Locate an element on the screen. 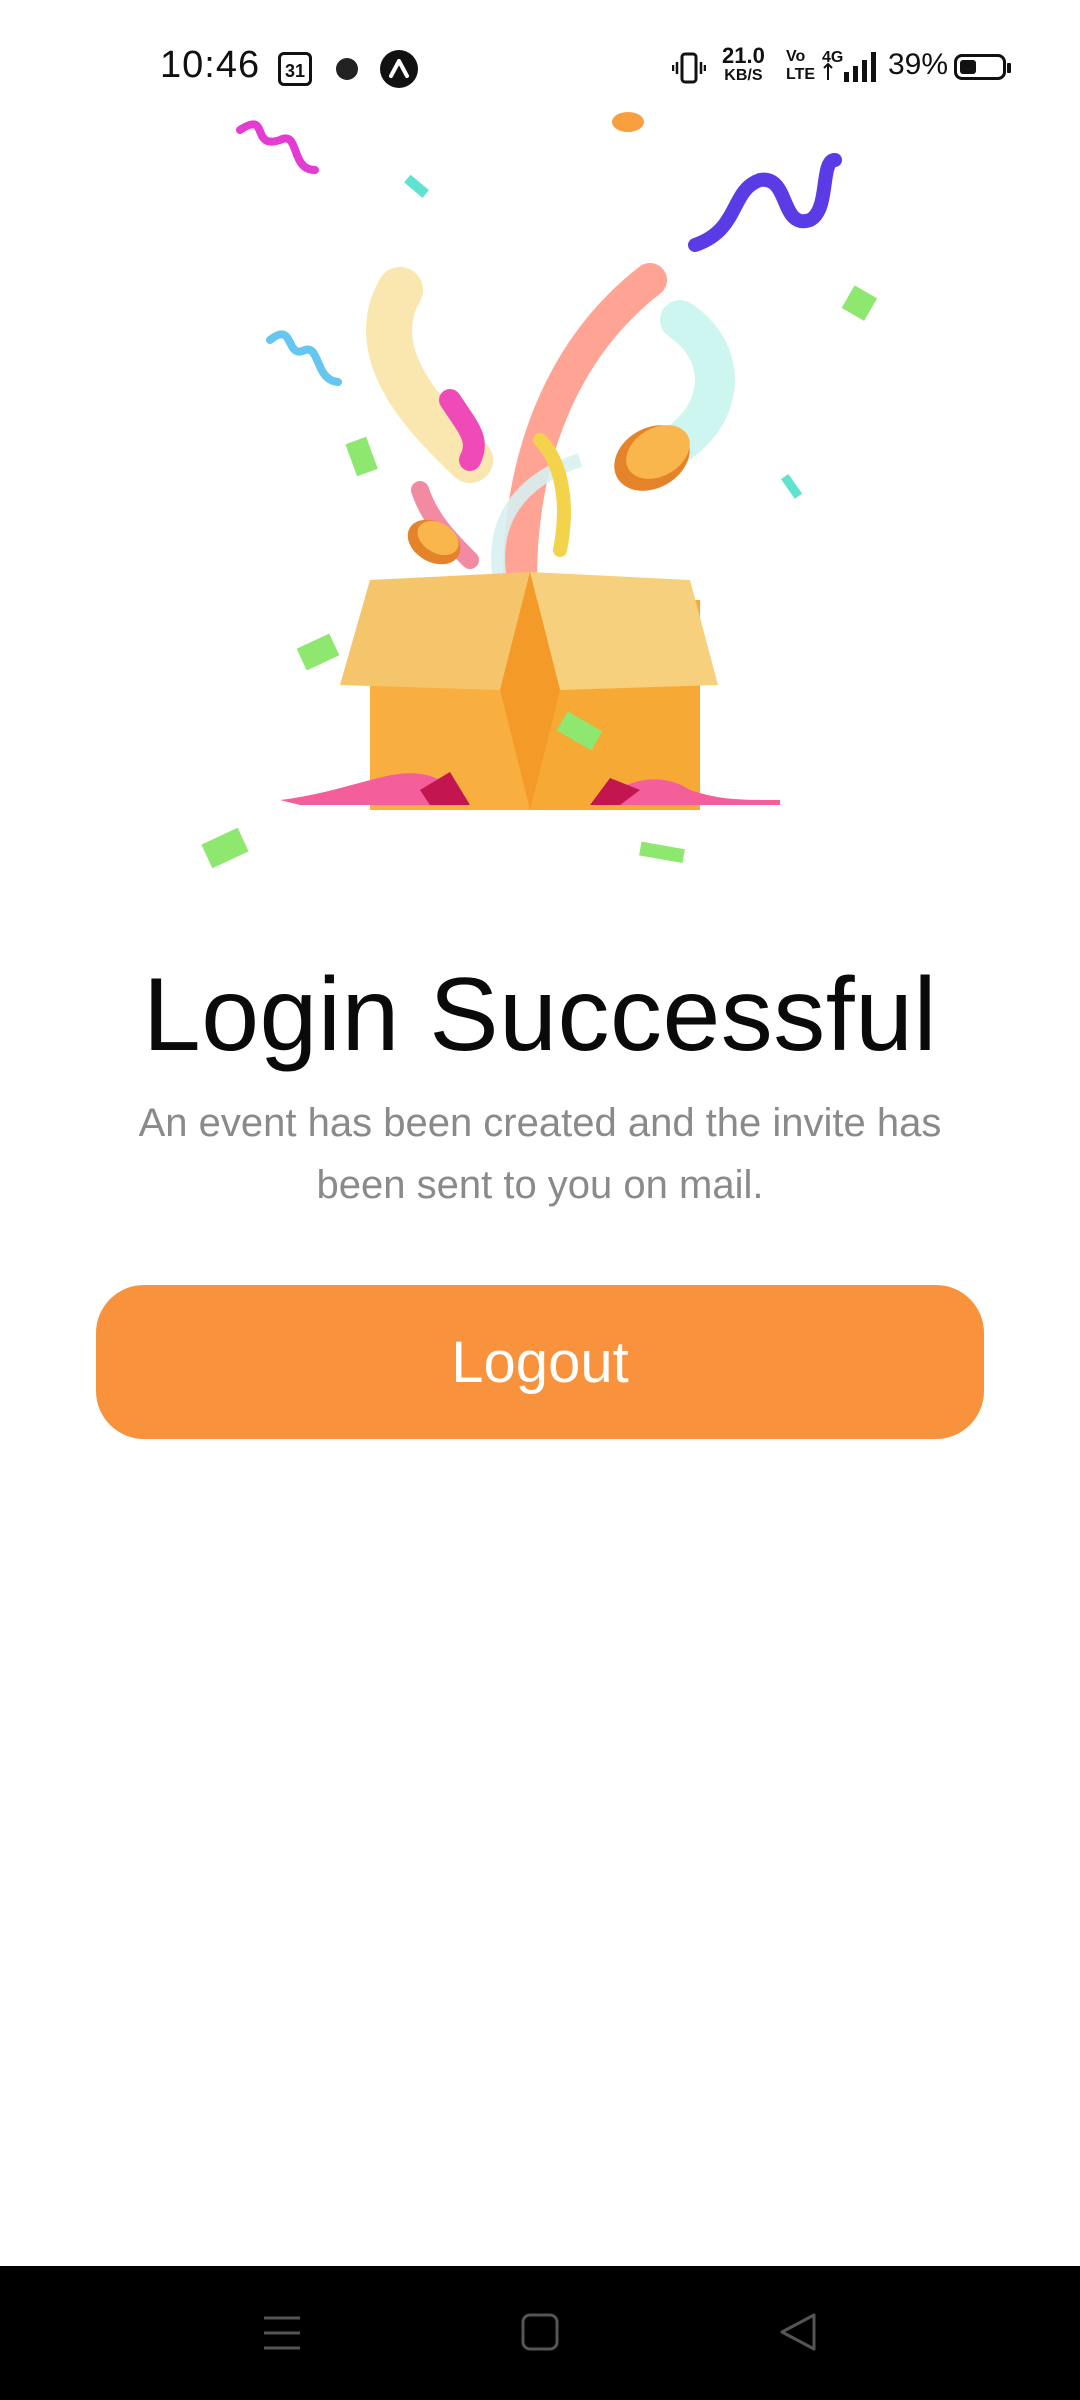  system-navigation-bar is located at coordinates (540, 2333).